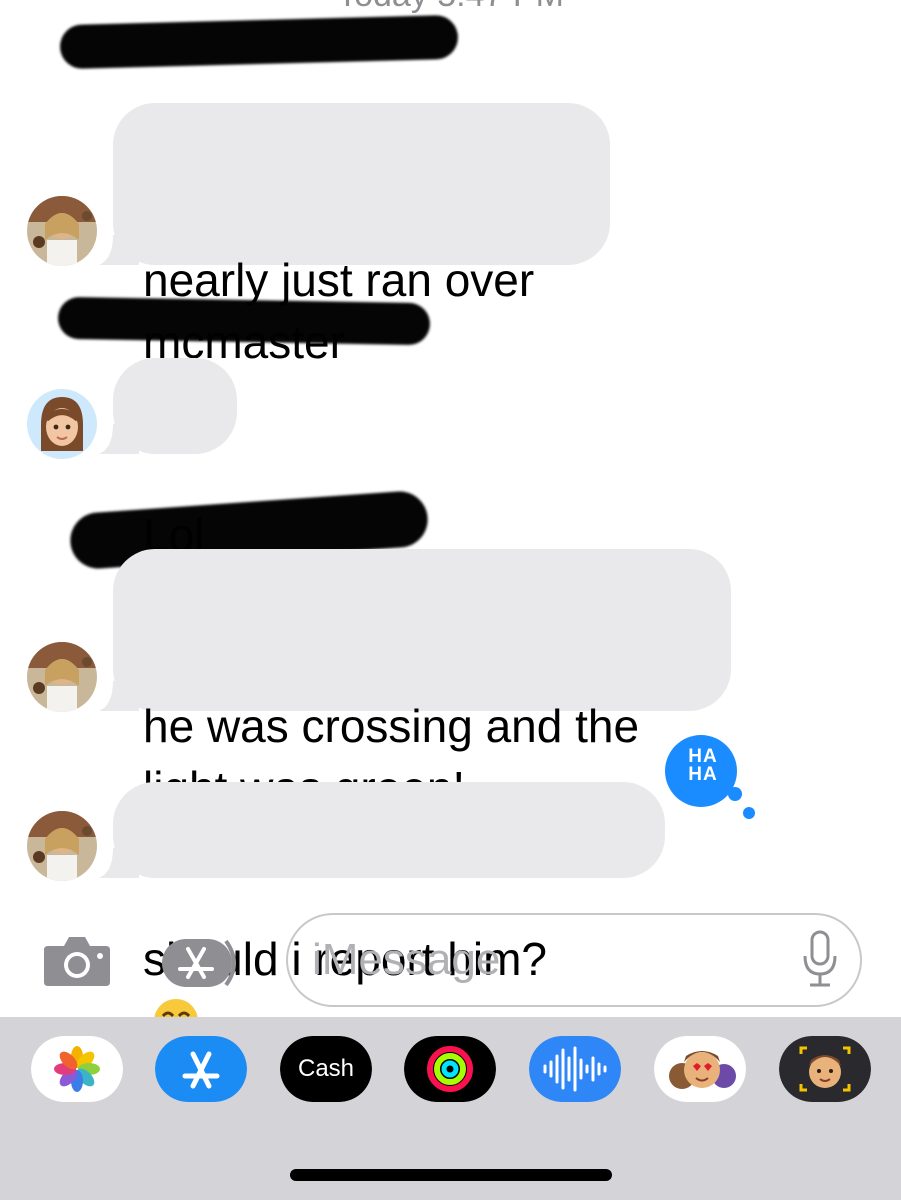 The image size is (901, 1200). I want to click on photos-app-button, so click(77, 1069).